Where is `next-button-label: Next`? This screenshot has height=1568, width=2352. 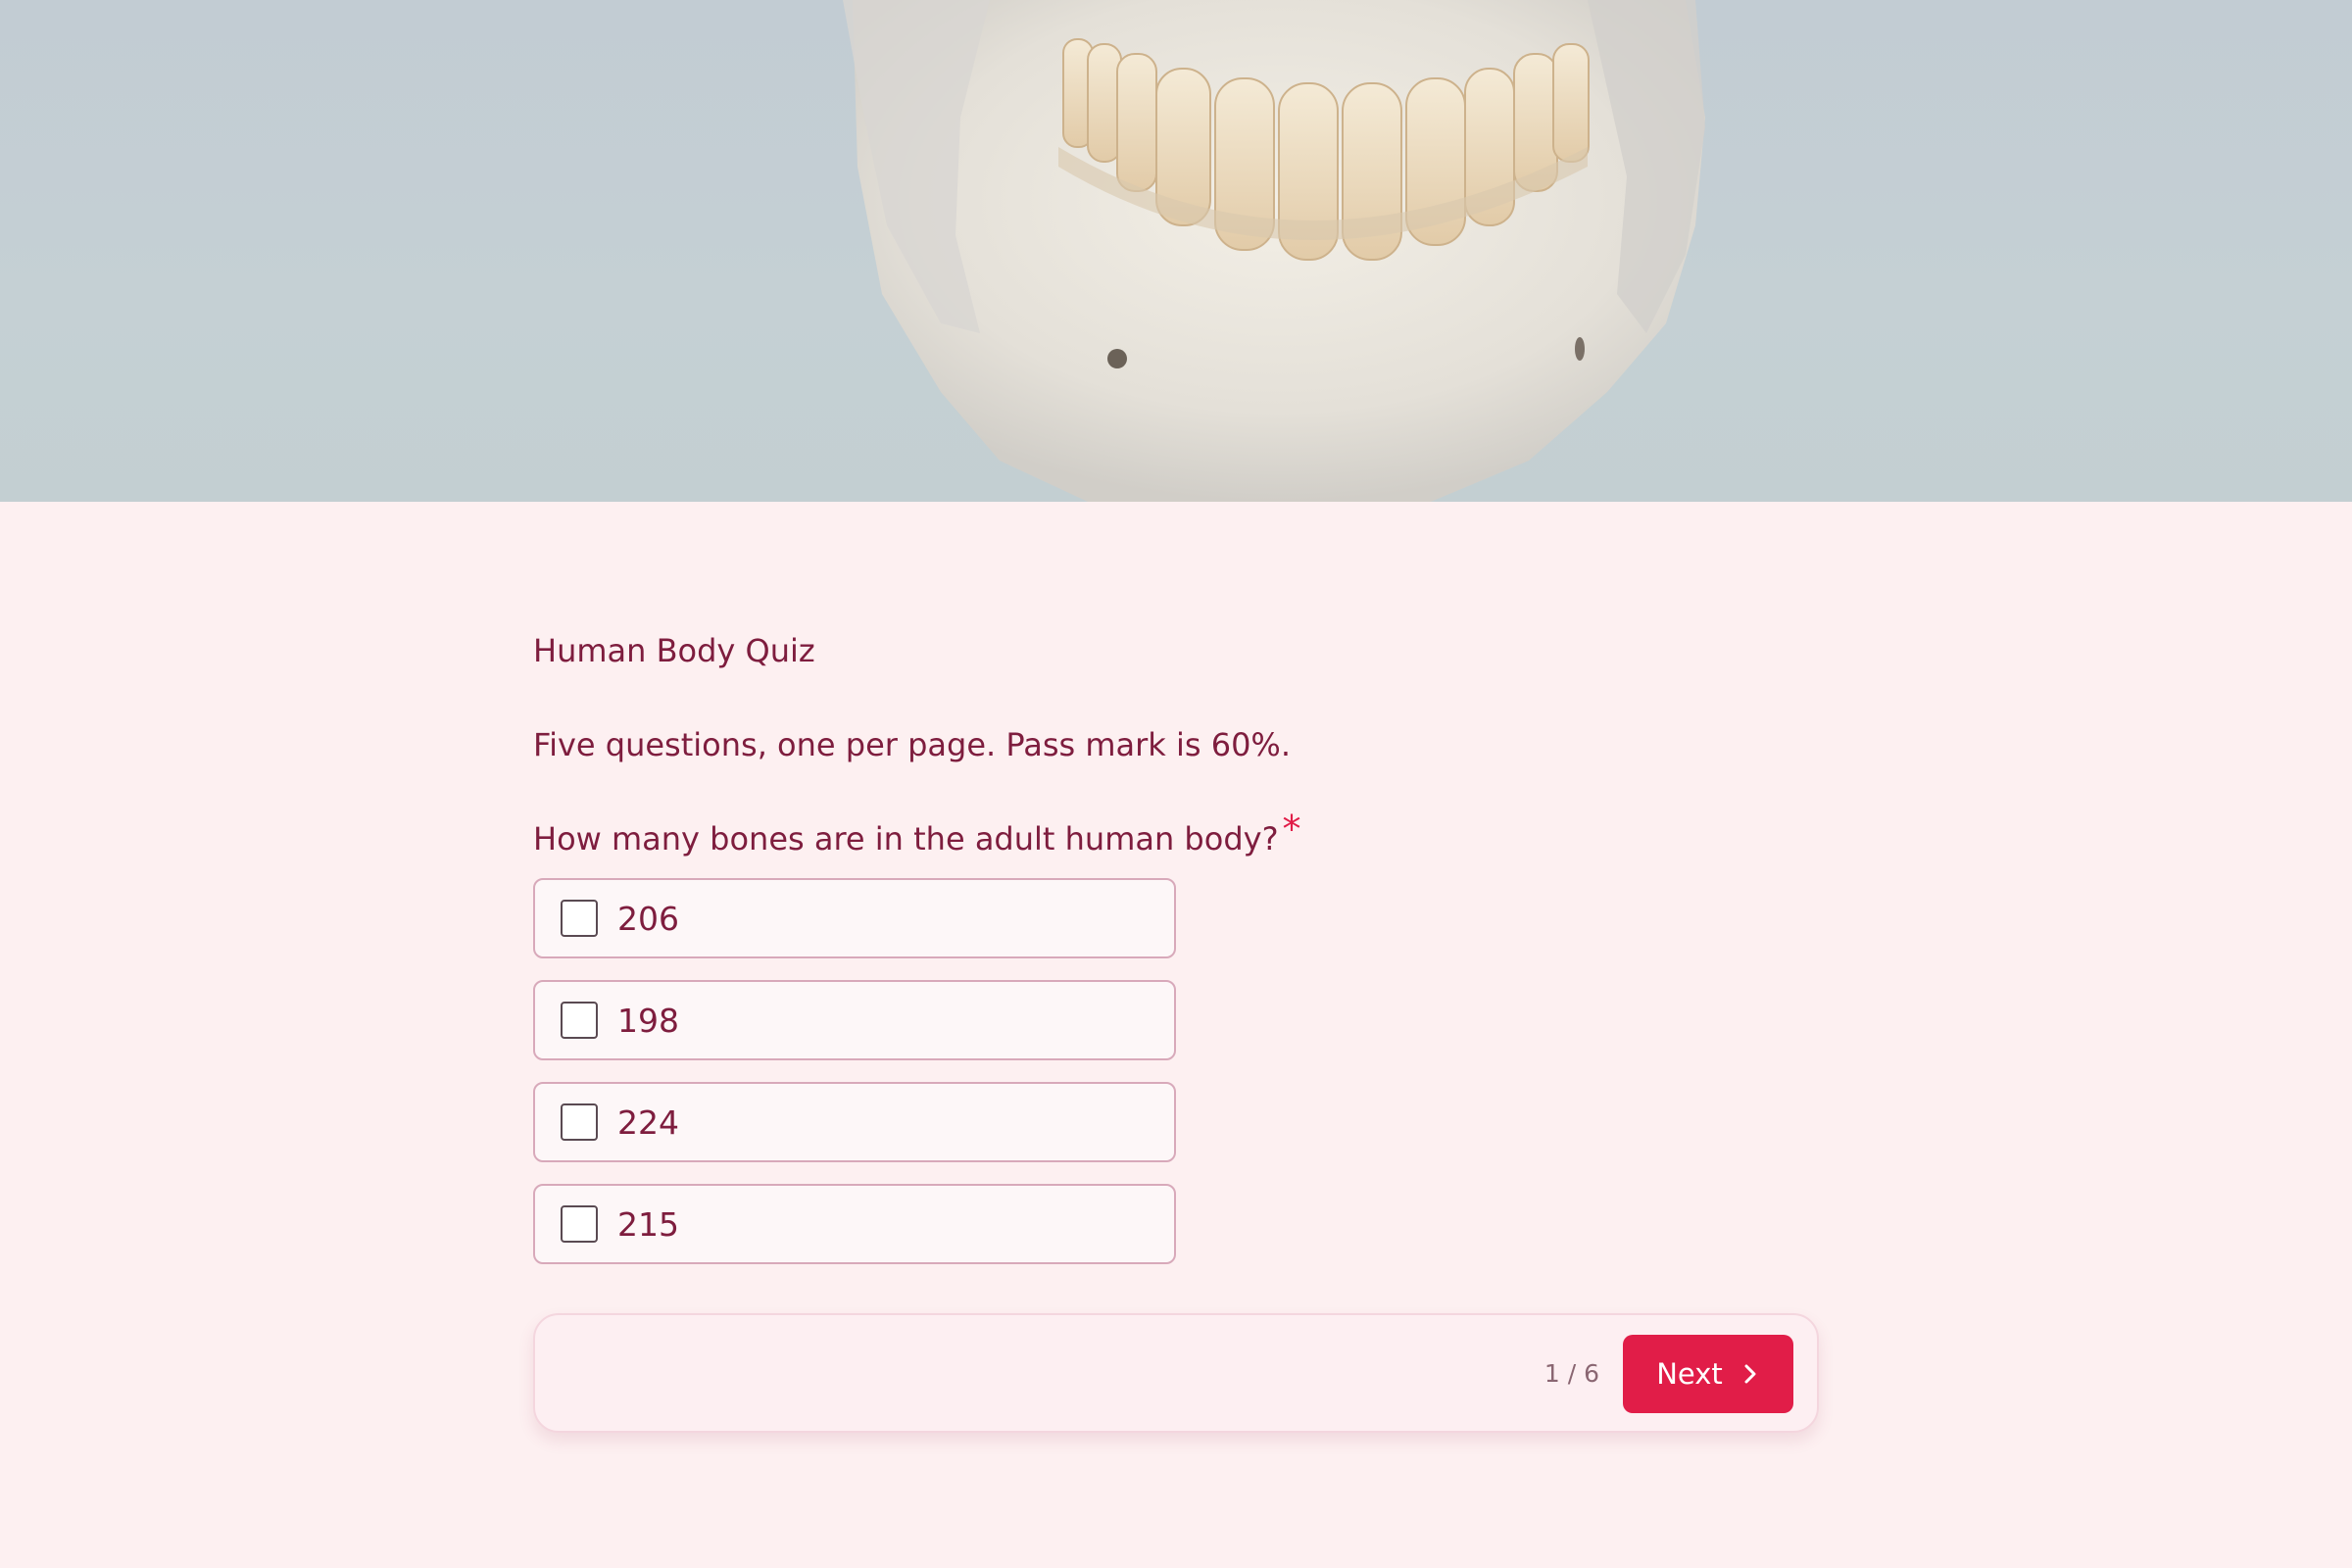 next-button-label: Next is located at coordinates (1689, 1374).